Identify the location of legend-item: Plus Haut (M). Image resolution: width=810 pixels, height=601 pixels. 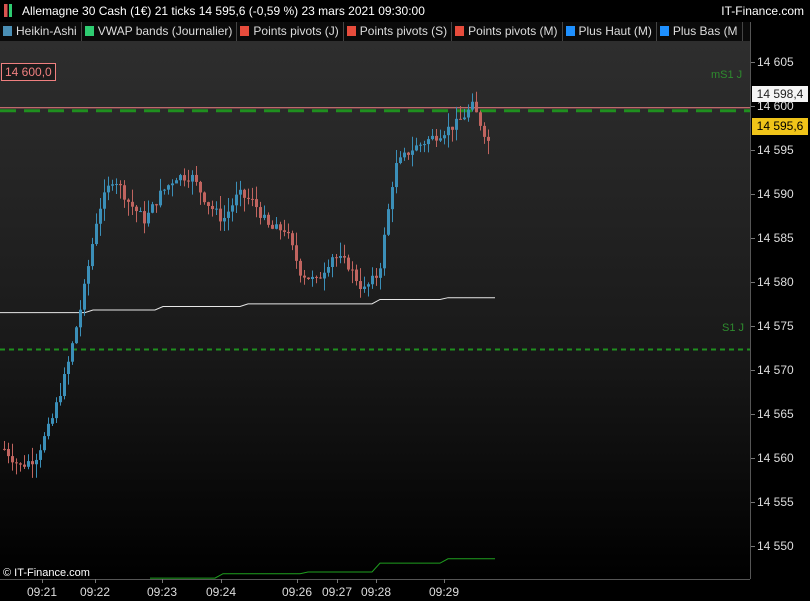
(610, 31).